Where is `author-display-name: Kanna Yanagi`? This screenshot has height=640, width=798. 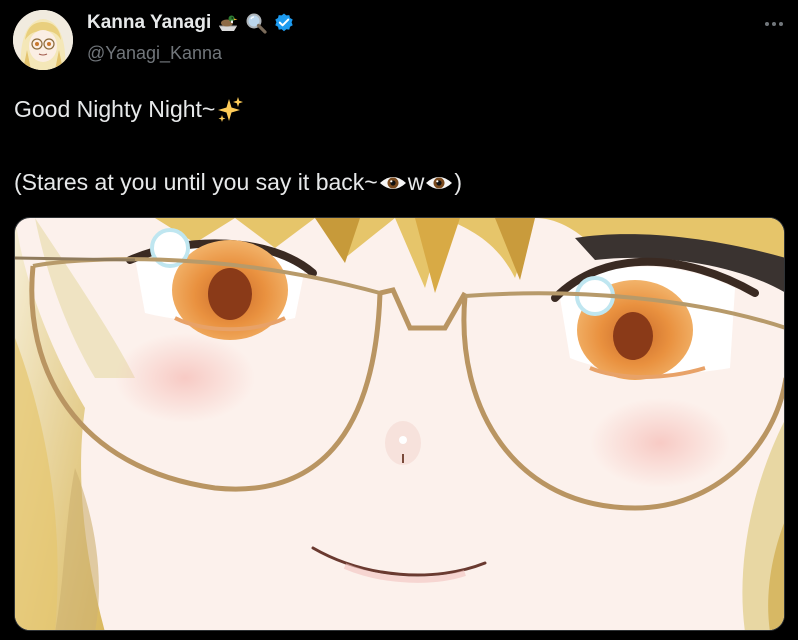
author-display-name: Kanna Yanagi is located at coordinates (149, 23).